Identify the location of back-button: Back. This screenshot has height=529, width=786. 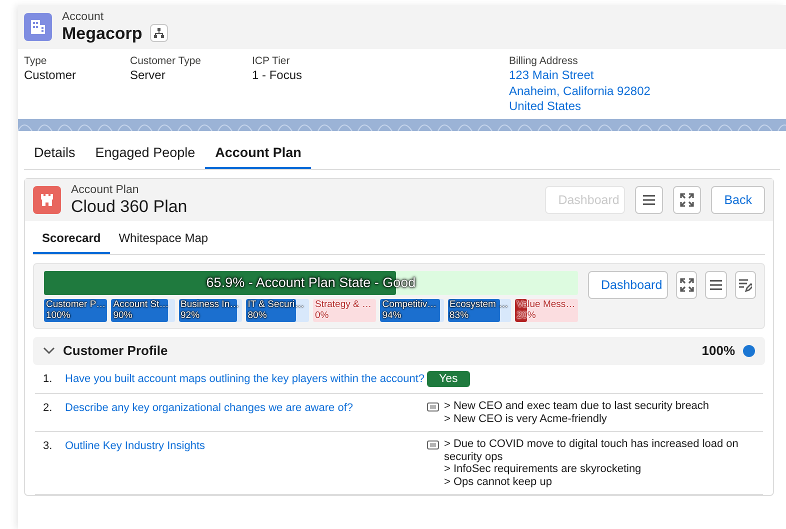
(738, 200).